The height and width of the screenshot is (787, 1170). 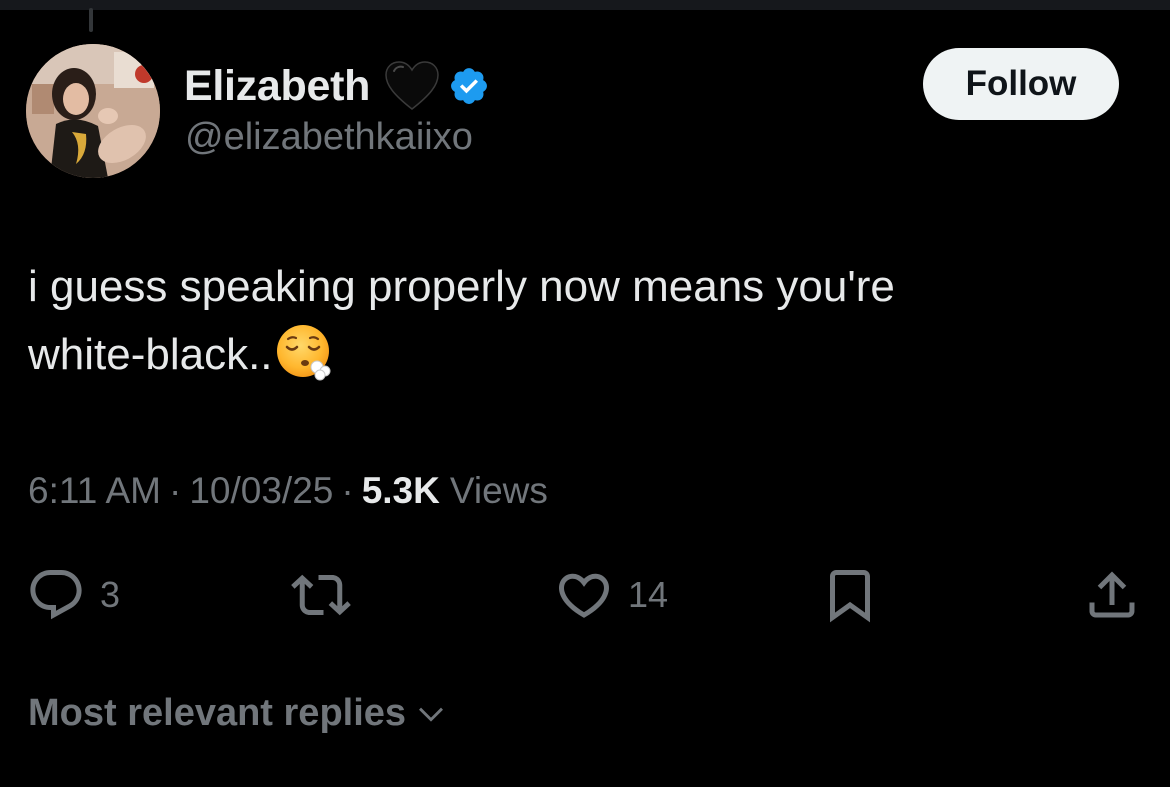 I want to click on bookmark-button, so click(x=850, y=595).